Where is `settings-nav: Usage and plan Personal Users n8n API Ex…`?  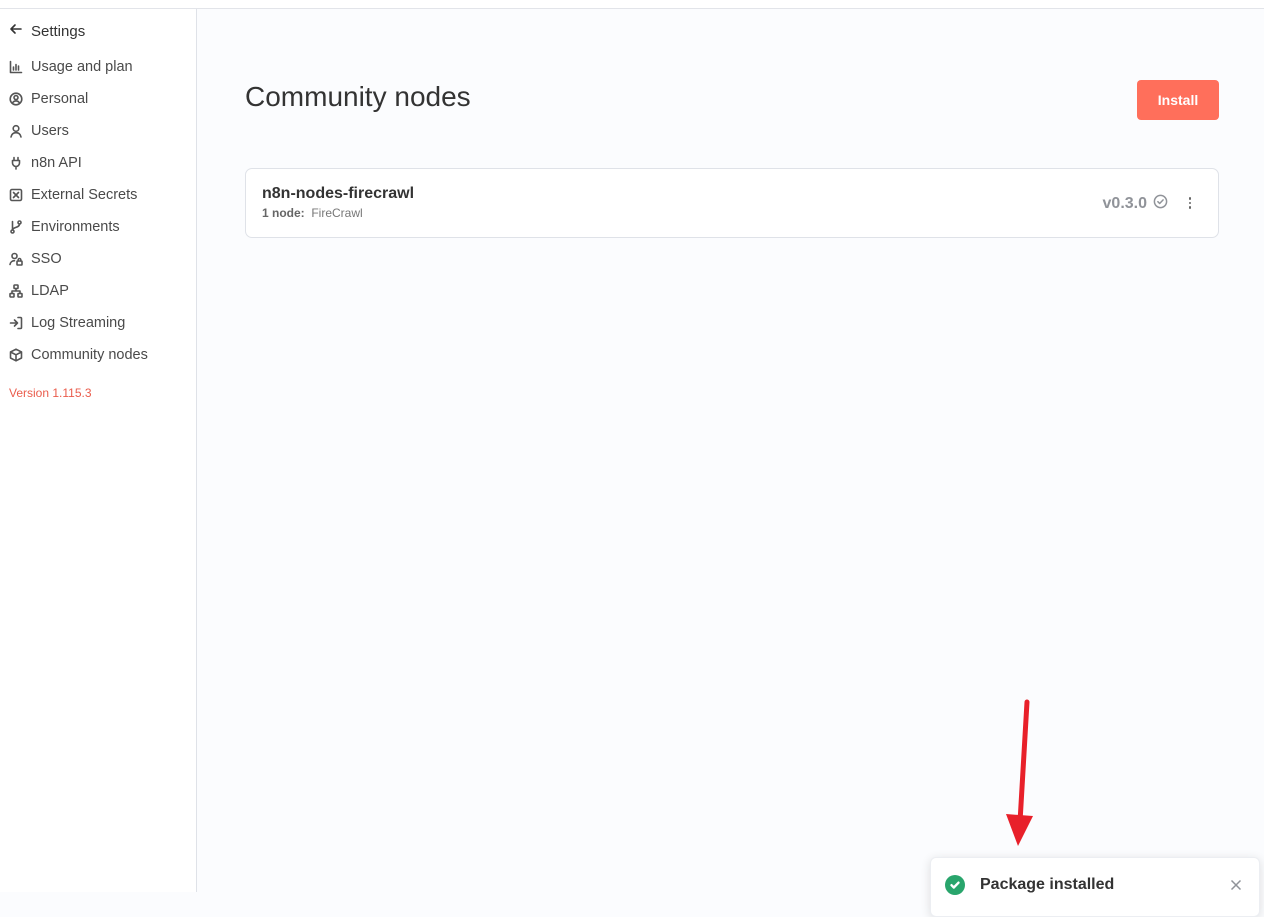
settings-nav: Usage and plan Personal Users n8n API Ex… is located at coordinates (98, 211).